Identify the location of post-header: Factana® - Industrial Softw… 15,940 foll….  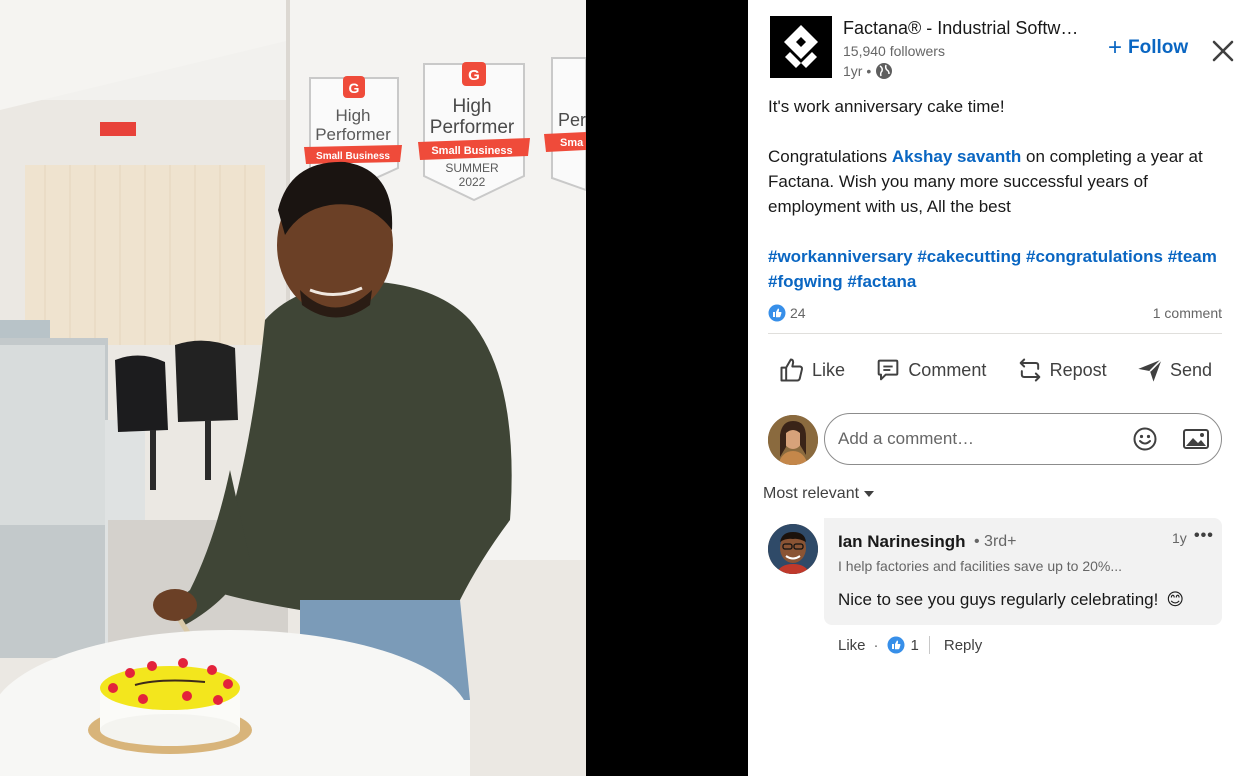
(1003, 48).